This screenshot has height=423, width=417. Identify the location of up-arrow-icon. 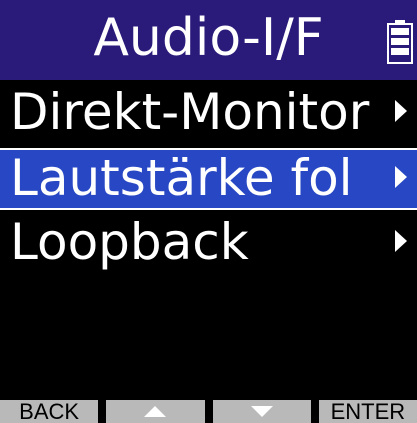
(155, 411).